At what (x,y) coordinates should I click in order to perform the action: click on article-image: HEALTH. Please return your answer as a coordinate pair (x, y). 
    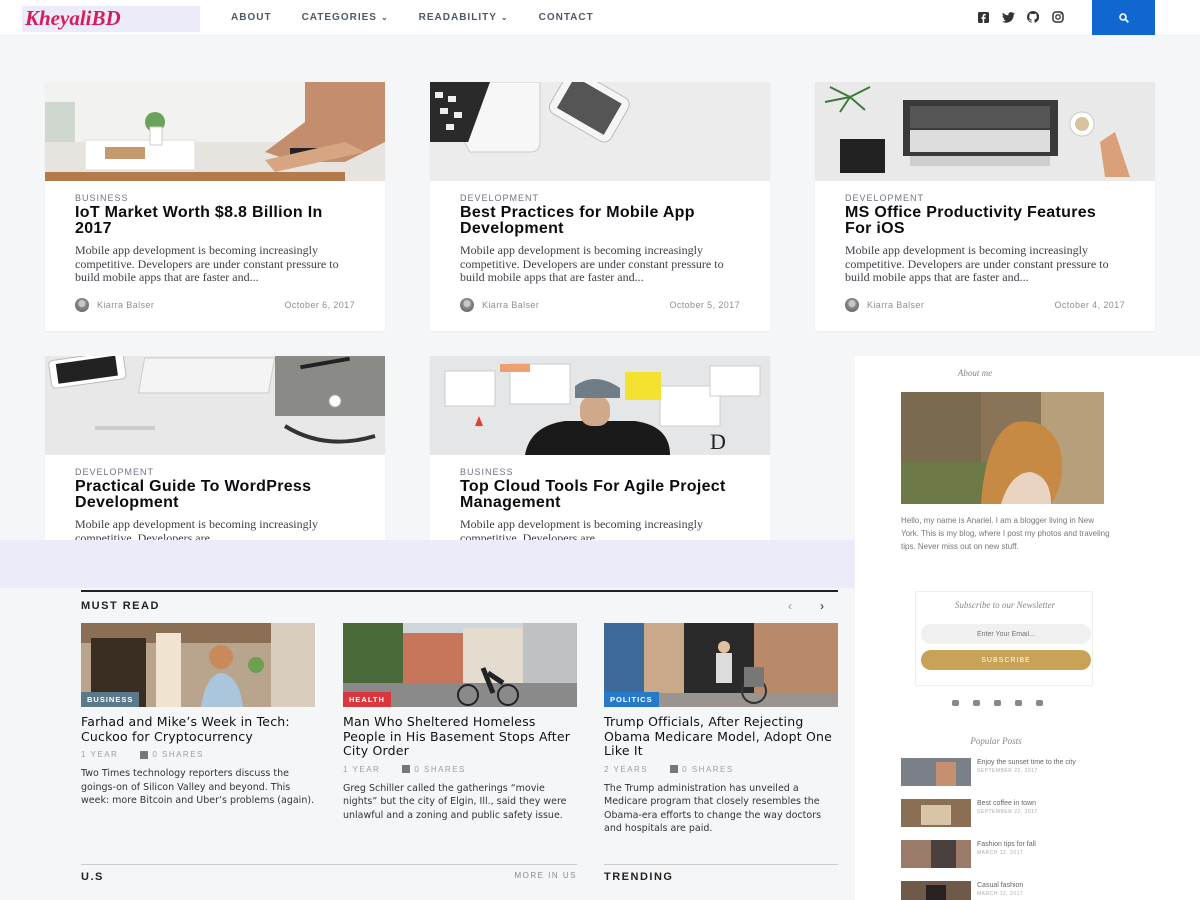
    Looking at the image, I should click on (460, 665).